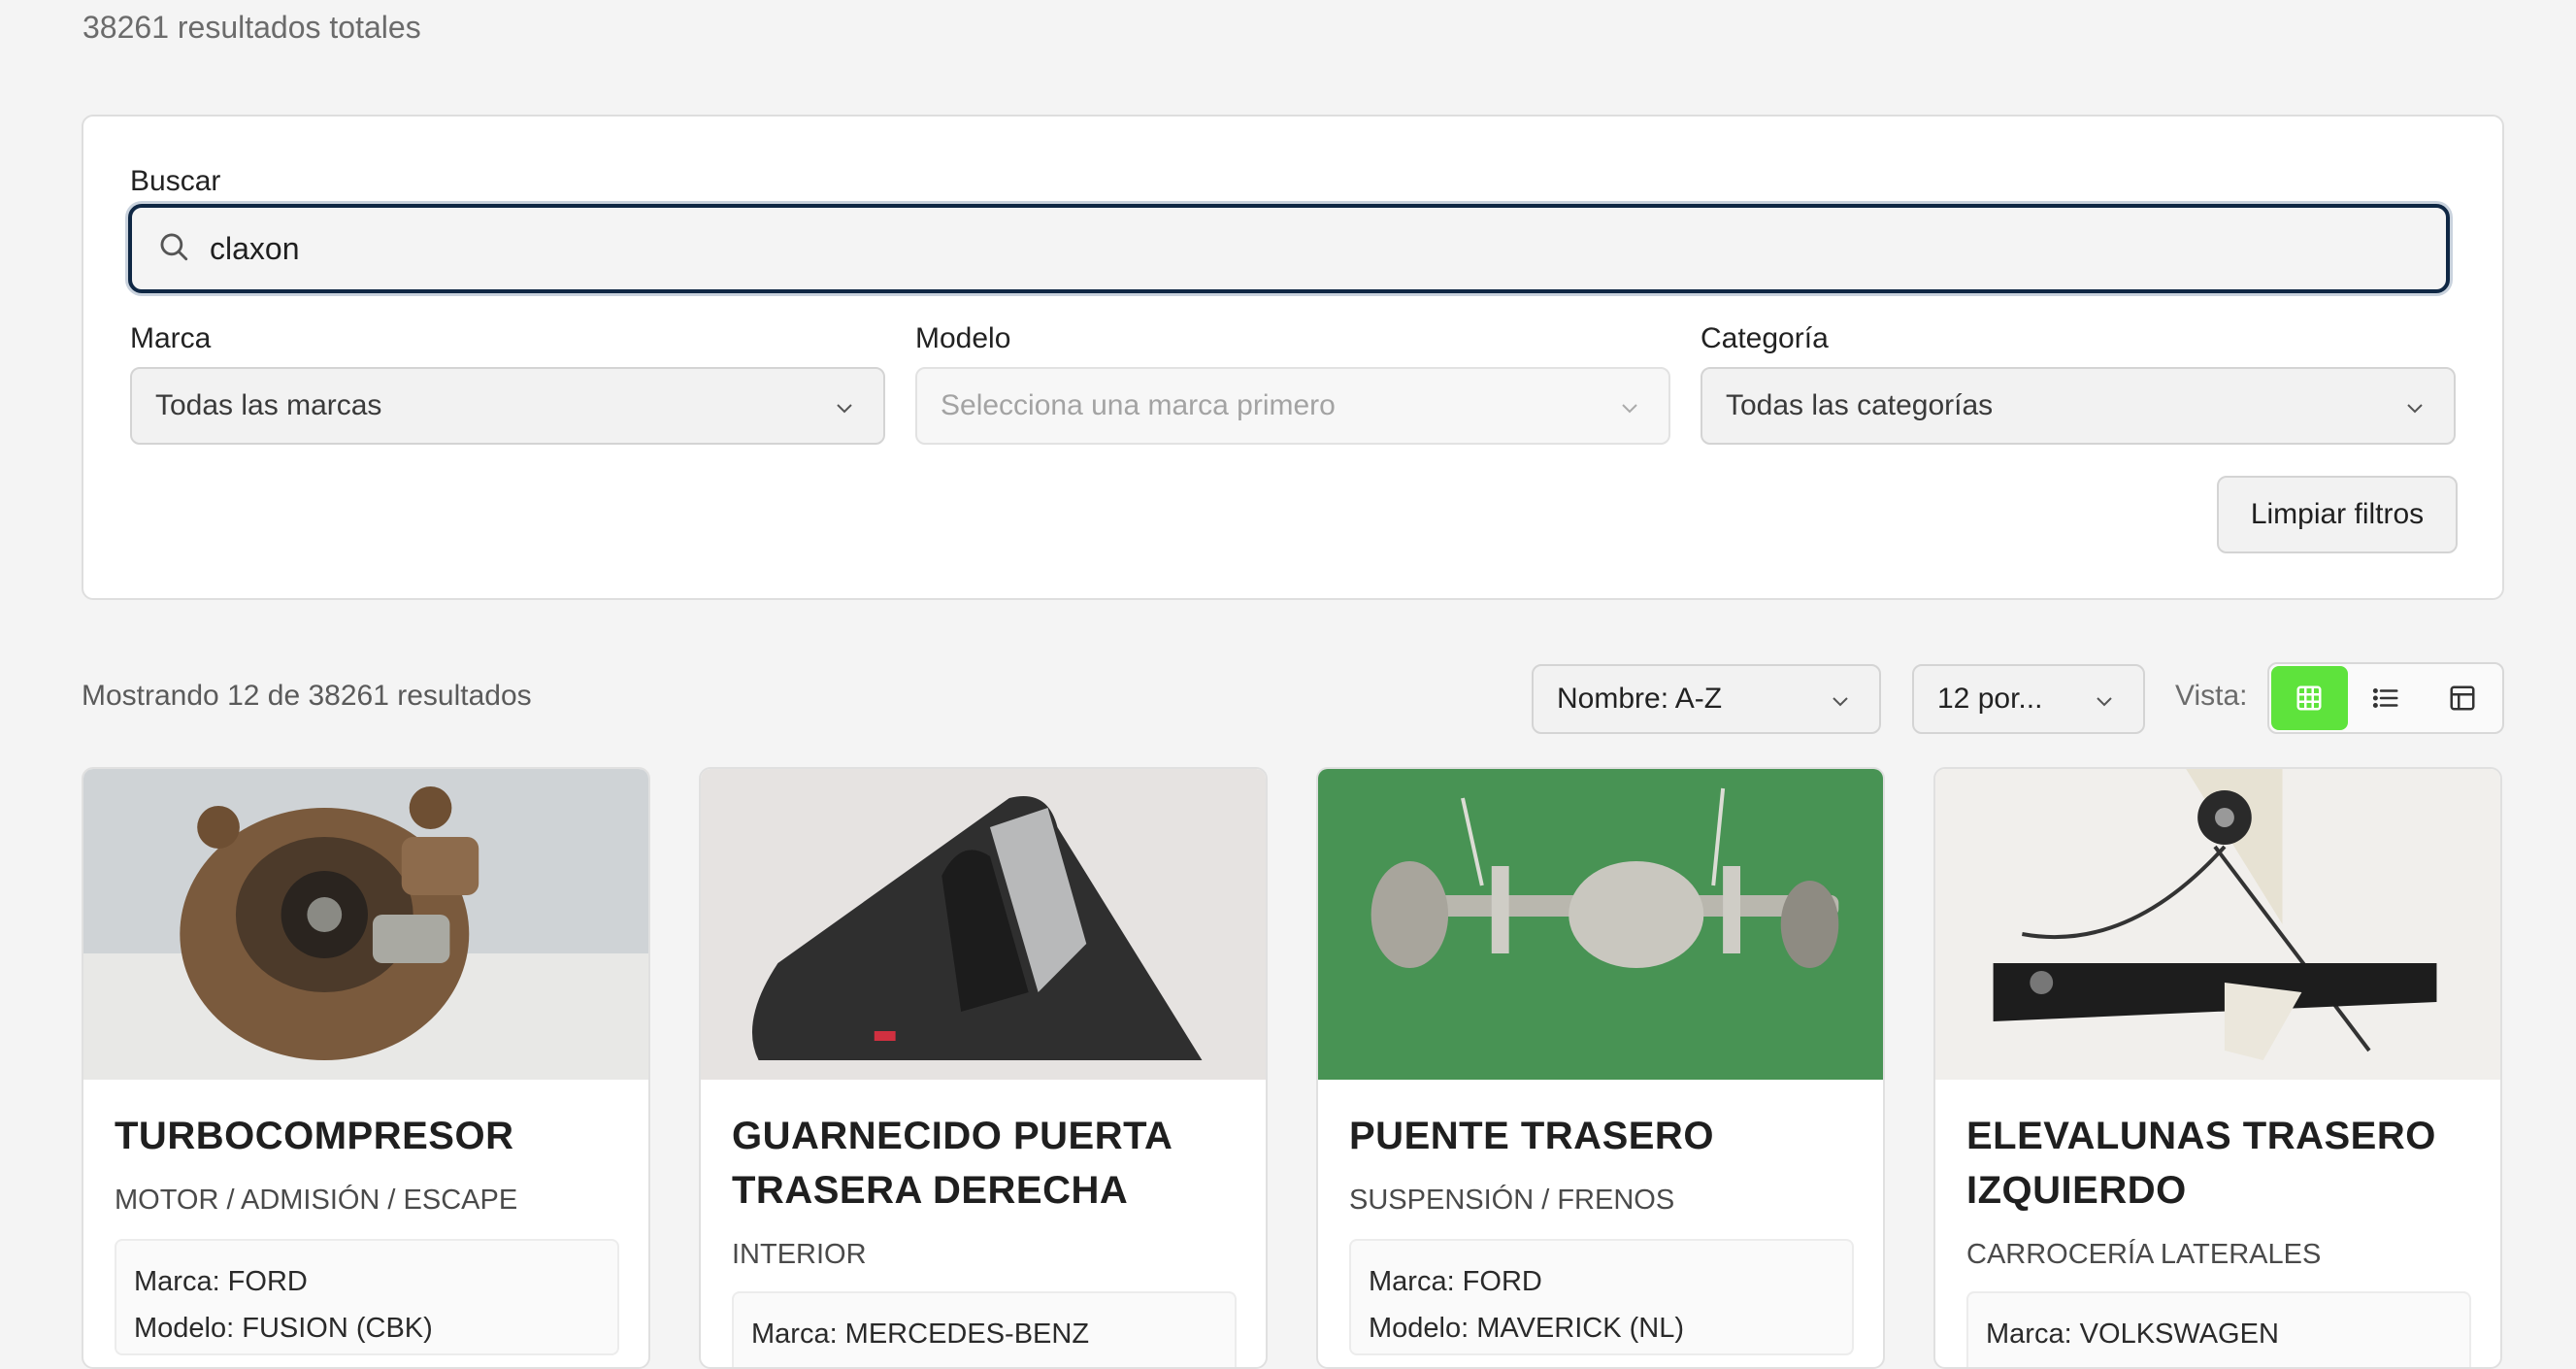  Describe the element at coordinates (2337, 514) in the screenshot. I see `clear-filters-button: Limpiar filtros` at that location.